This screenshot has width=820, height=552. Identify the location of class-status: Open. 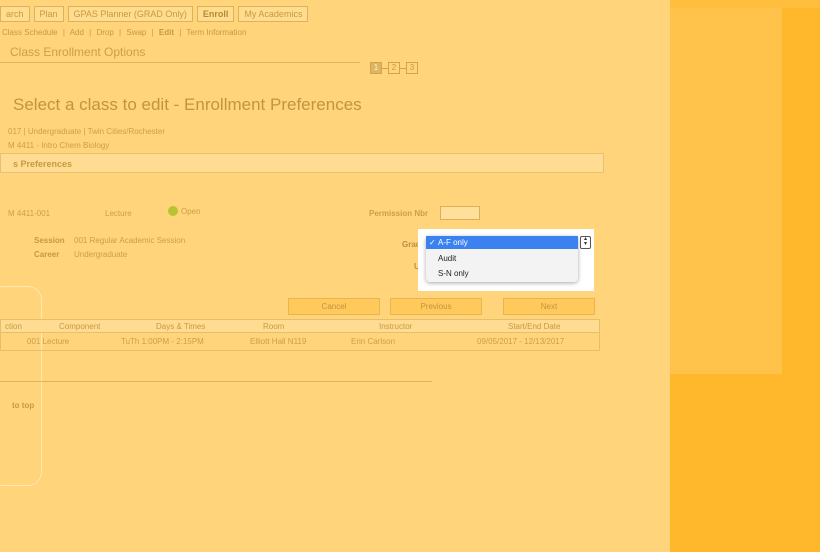
(184, 211).